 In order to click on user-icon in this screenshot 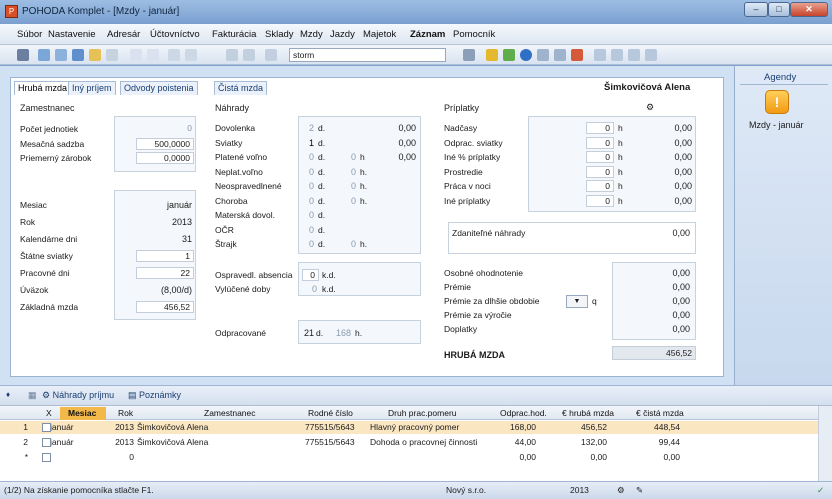, I will do `click(577, 55)`.